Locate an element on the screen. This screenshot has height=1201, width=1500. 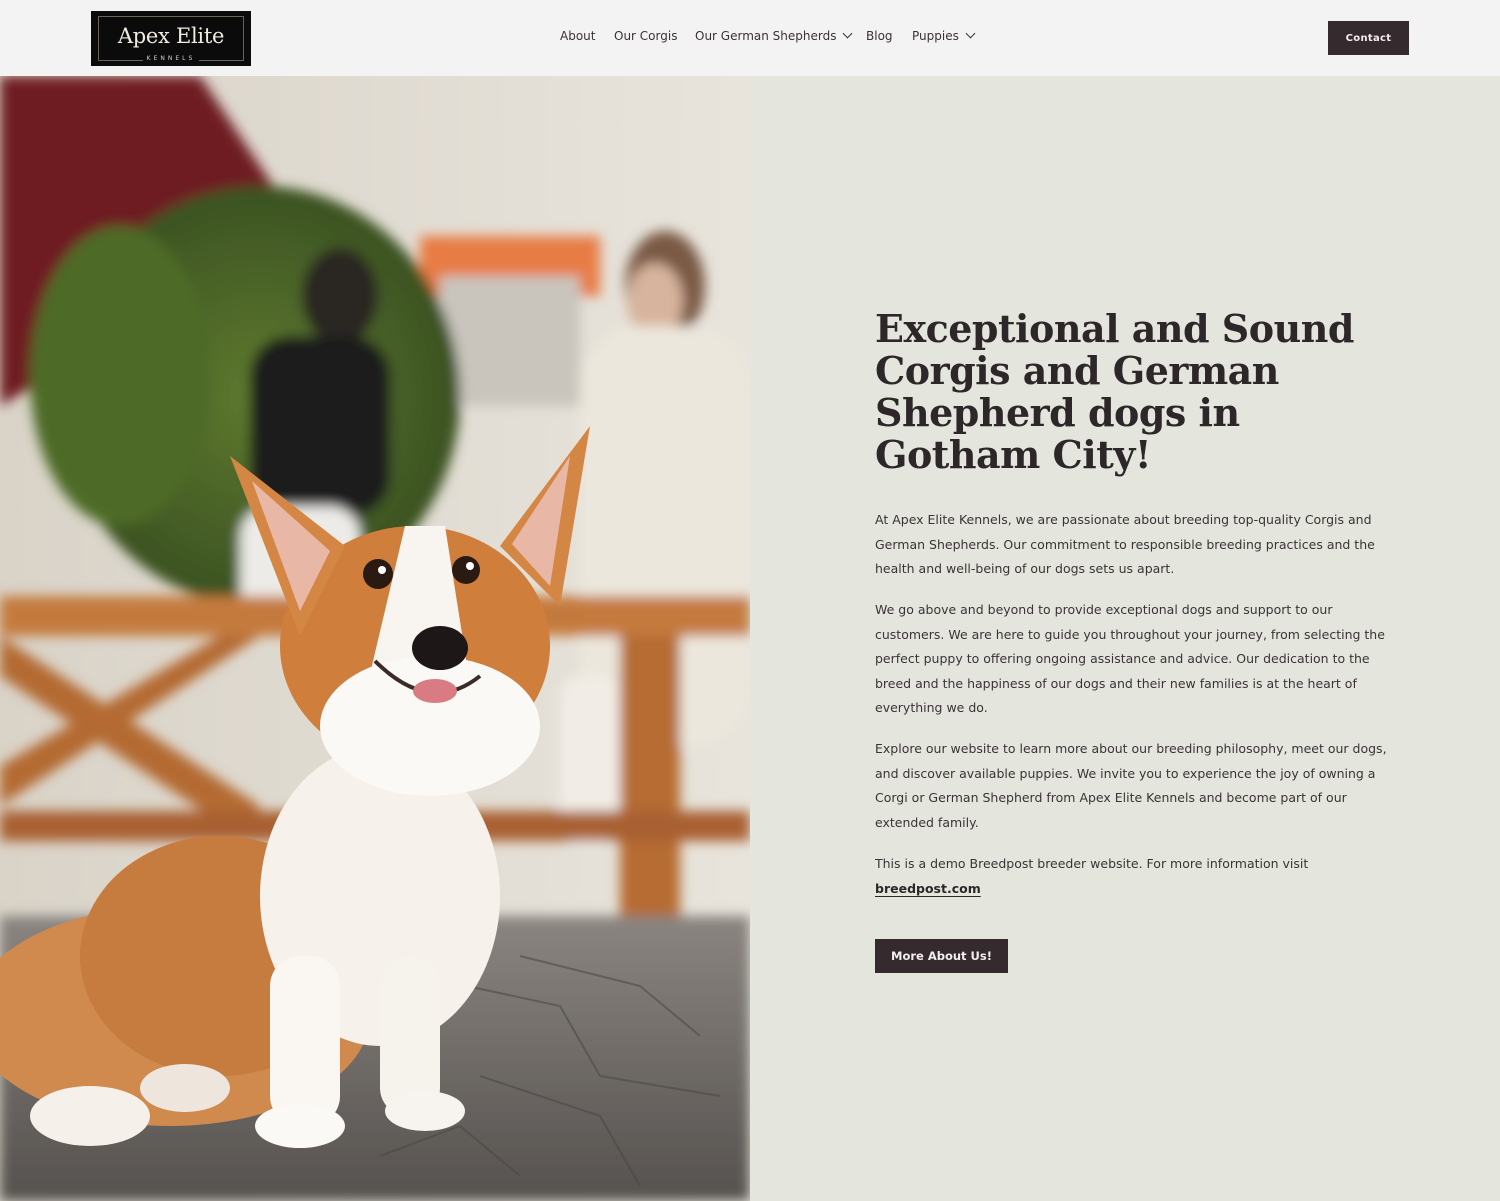
nav-item-label: Our German Shepherds is located at coordinates (766, 36).